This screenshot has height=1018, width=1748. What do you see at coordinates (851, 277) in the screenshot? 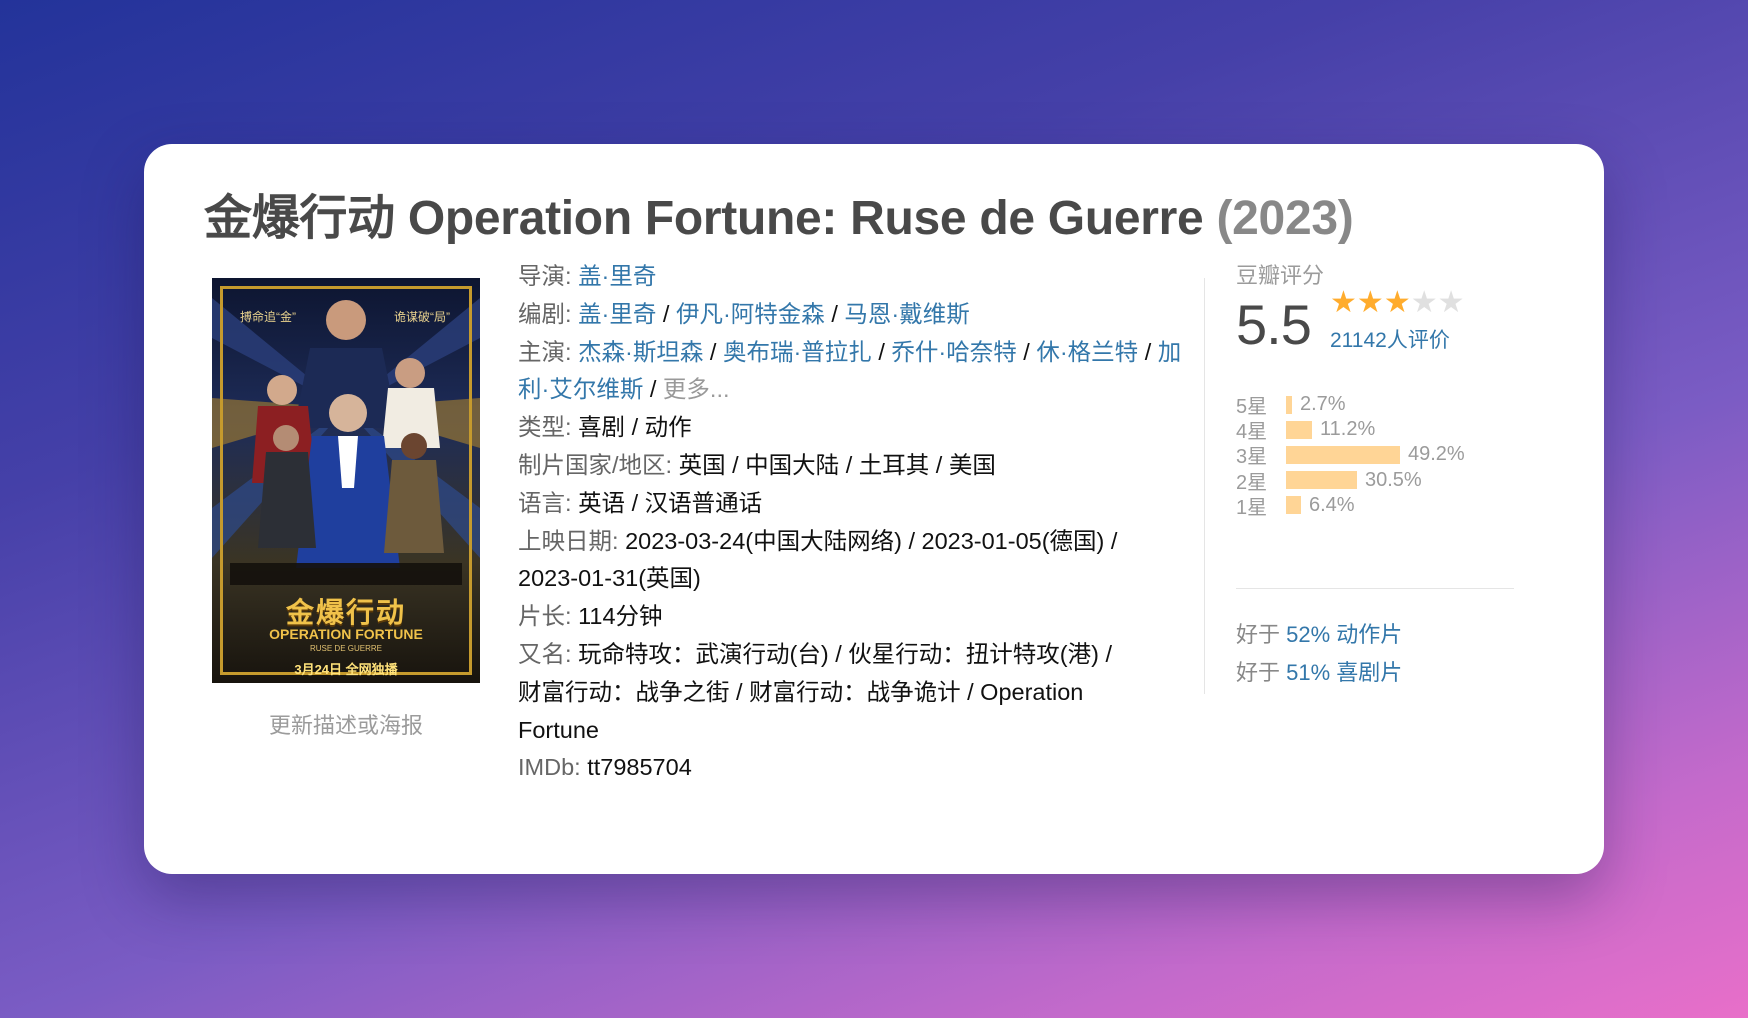
I see `director-row: 导演: 盖·里奇` at bounding box center [851, 277].